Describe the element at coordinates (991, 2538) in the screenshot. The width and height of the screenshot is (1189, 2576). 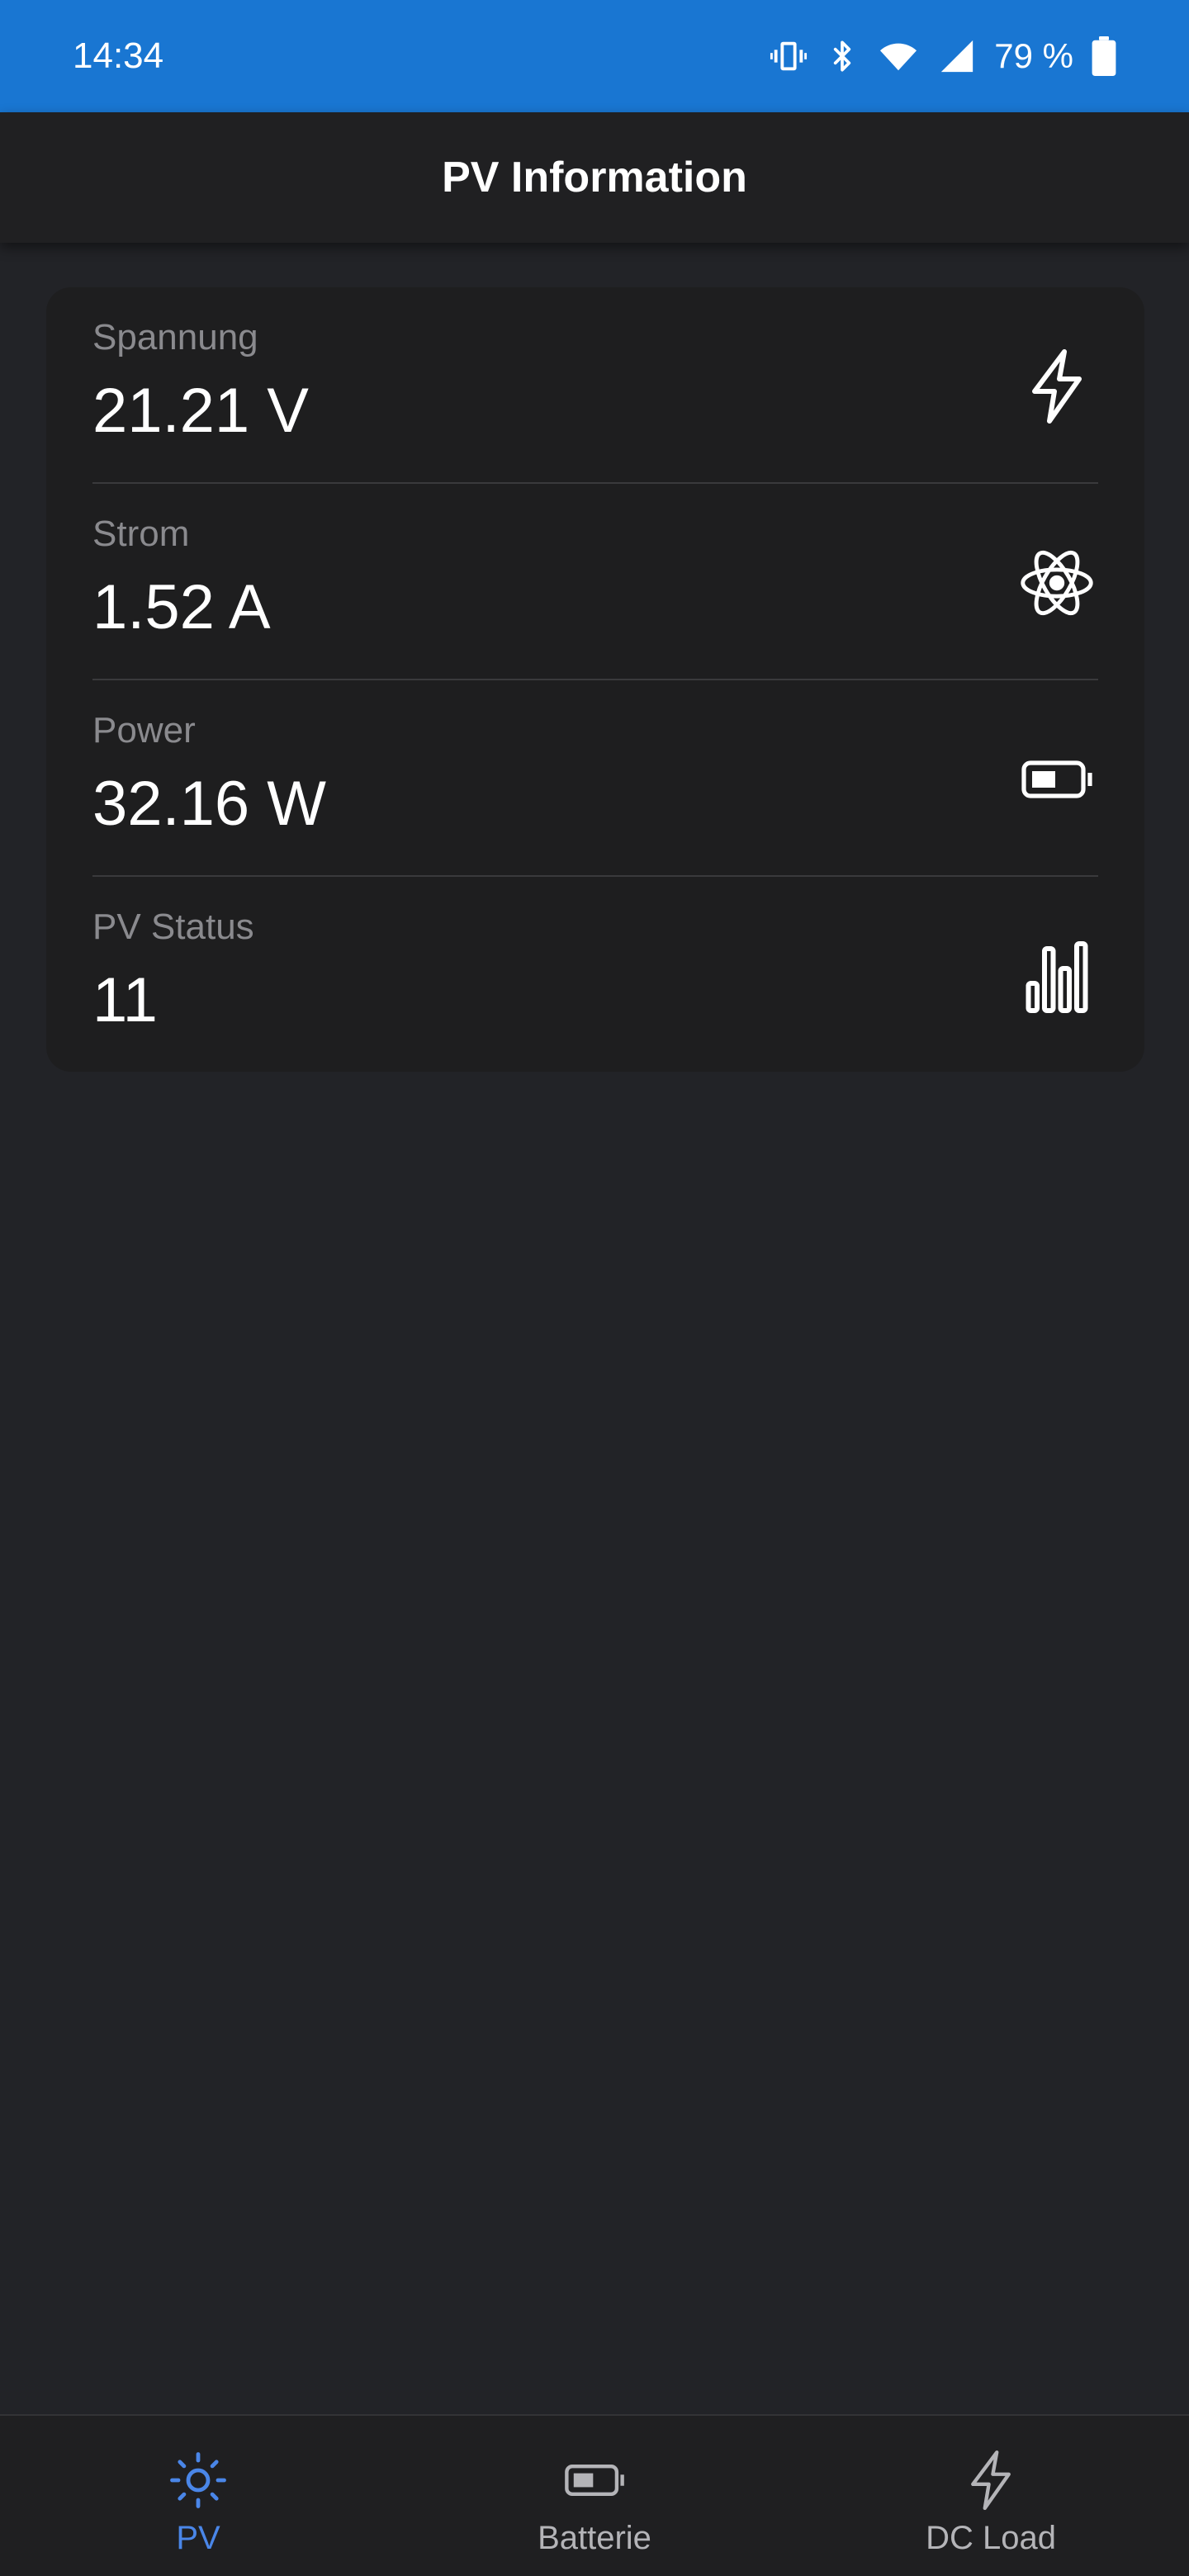
I see `nav-label: DC Load` at that location.